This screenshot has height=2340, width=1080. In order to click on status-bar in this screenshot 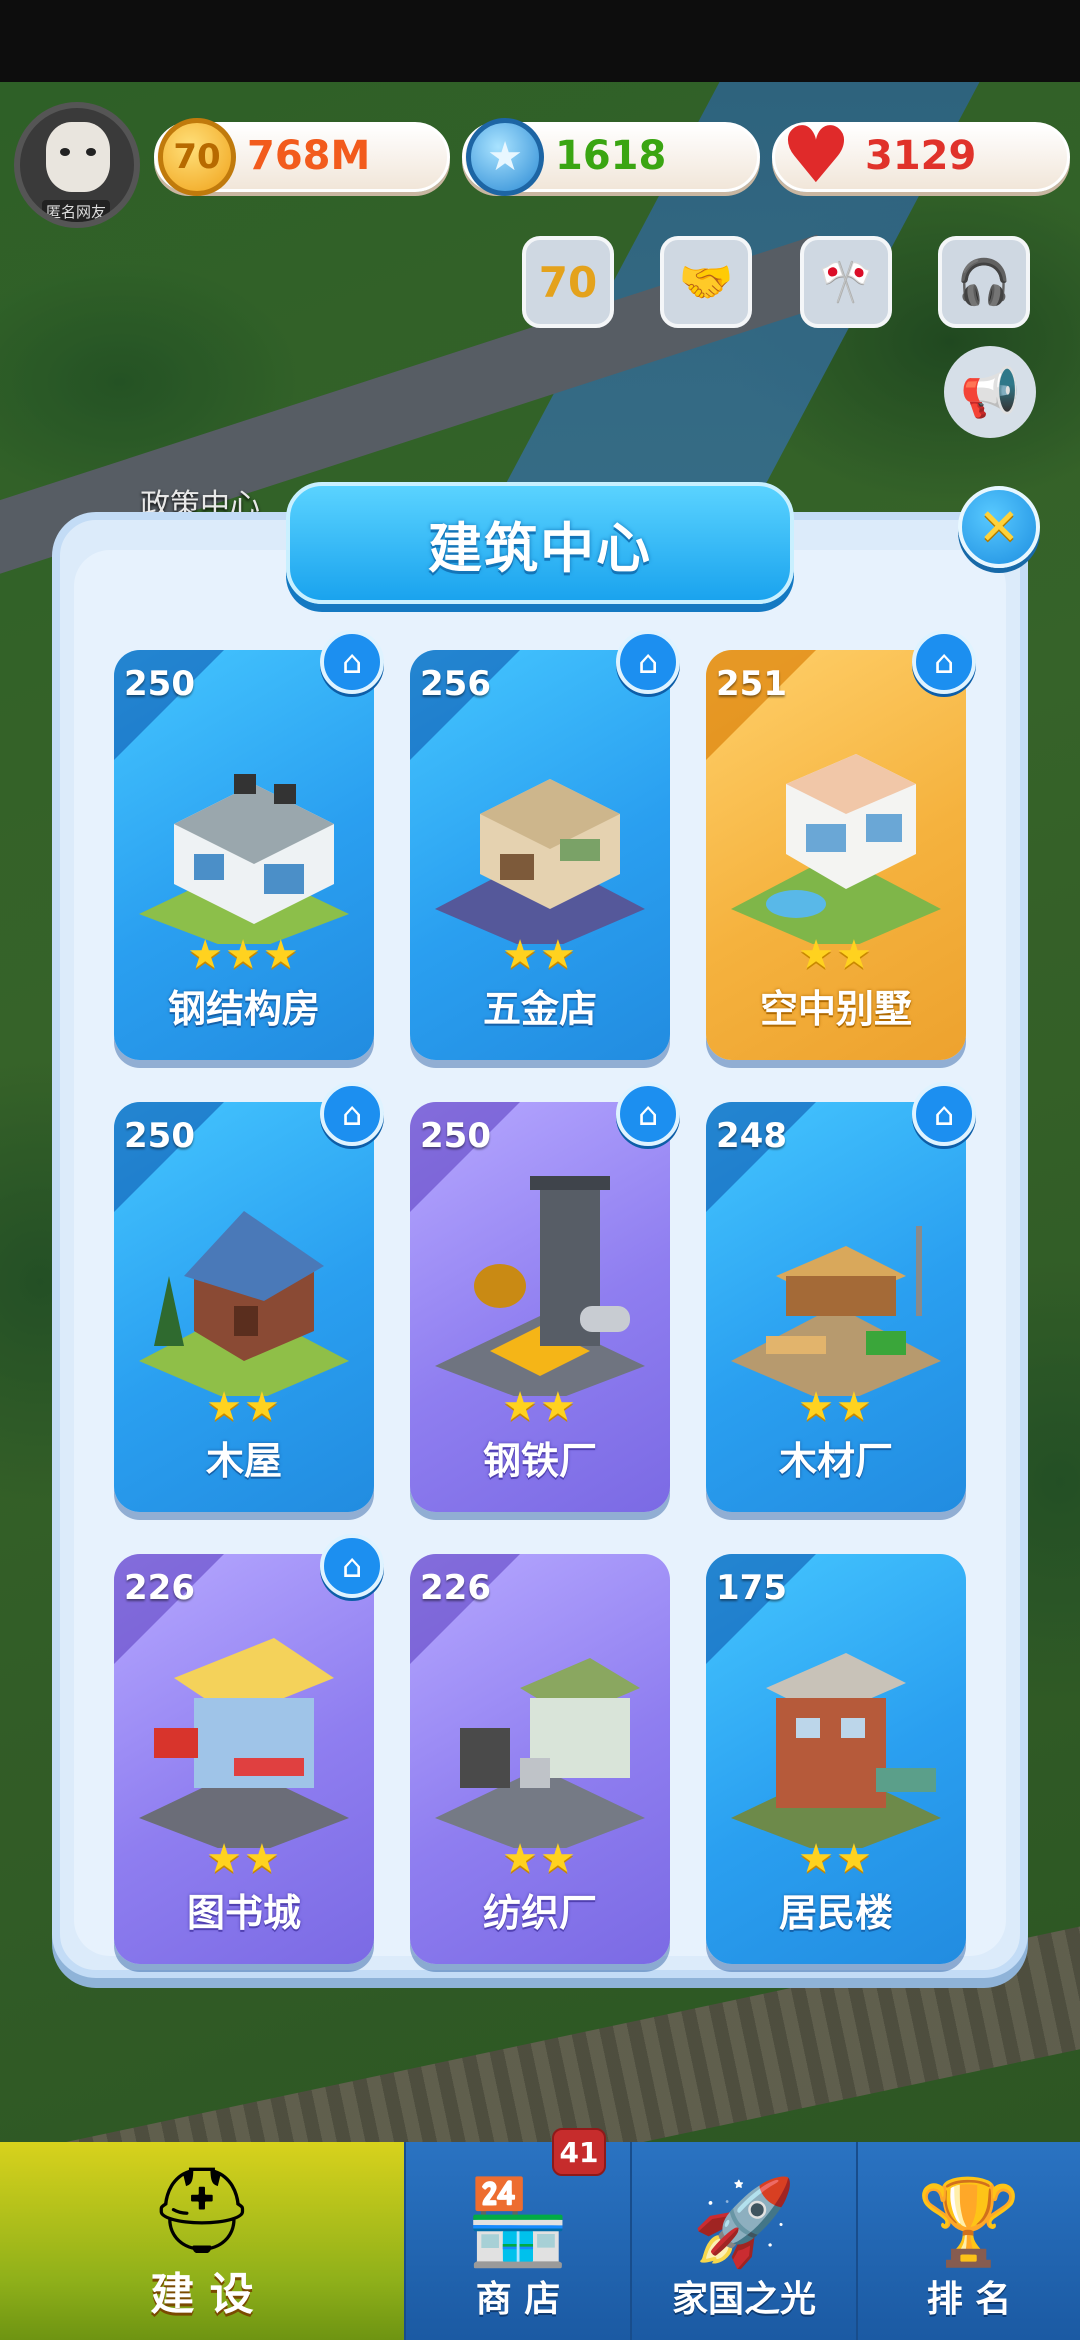, I will do `click(540, 41)`.